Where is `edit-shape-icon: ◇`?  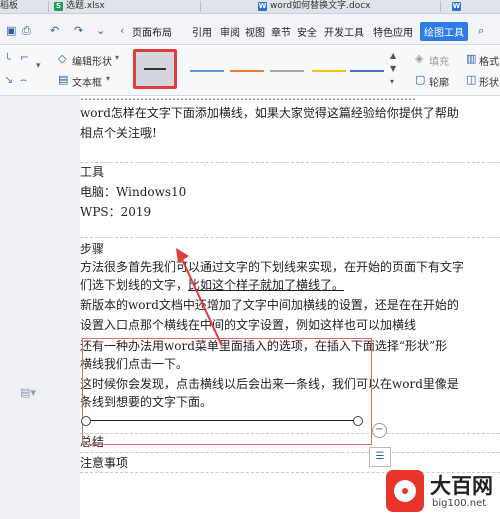 edit-shape-icon: ◇ is located at coordinates (62, 58).